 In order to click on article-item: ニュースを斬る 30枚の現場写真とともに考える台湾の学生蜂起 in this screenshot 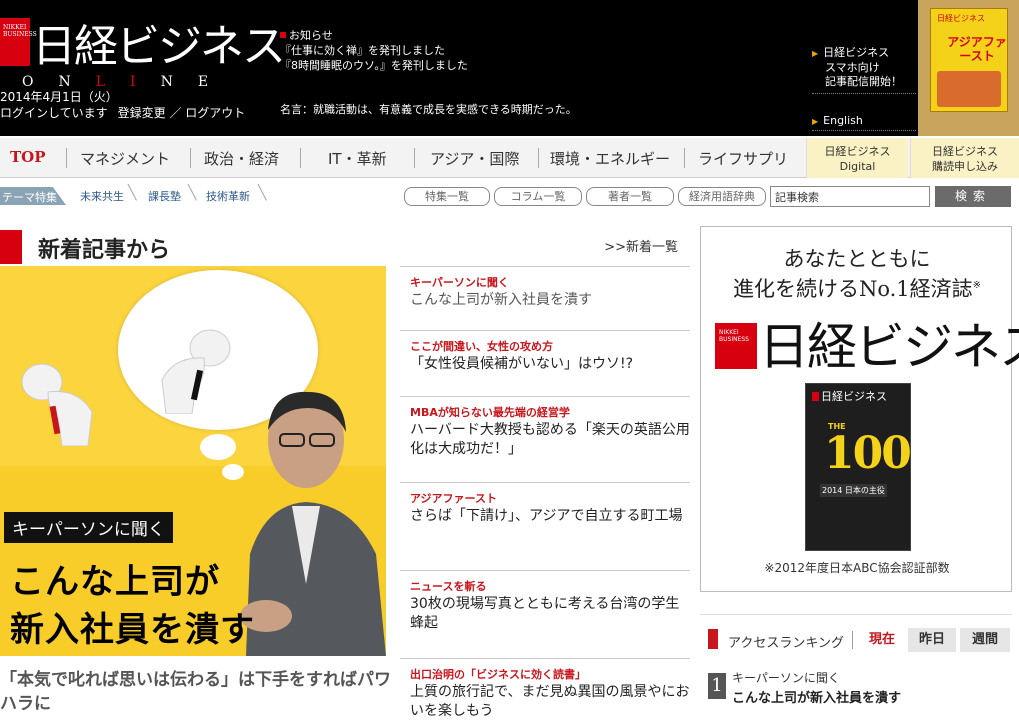, I will do `click(545, 614)`.